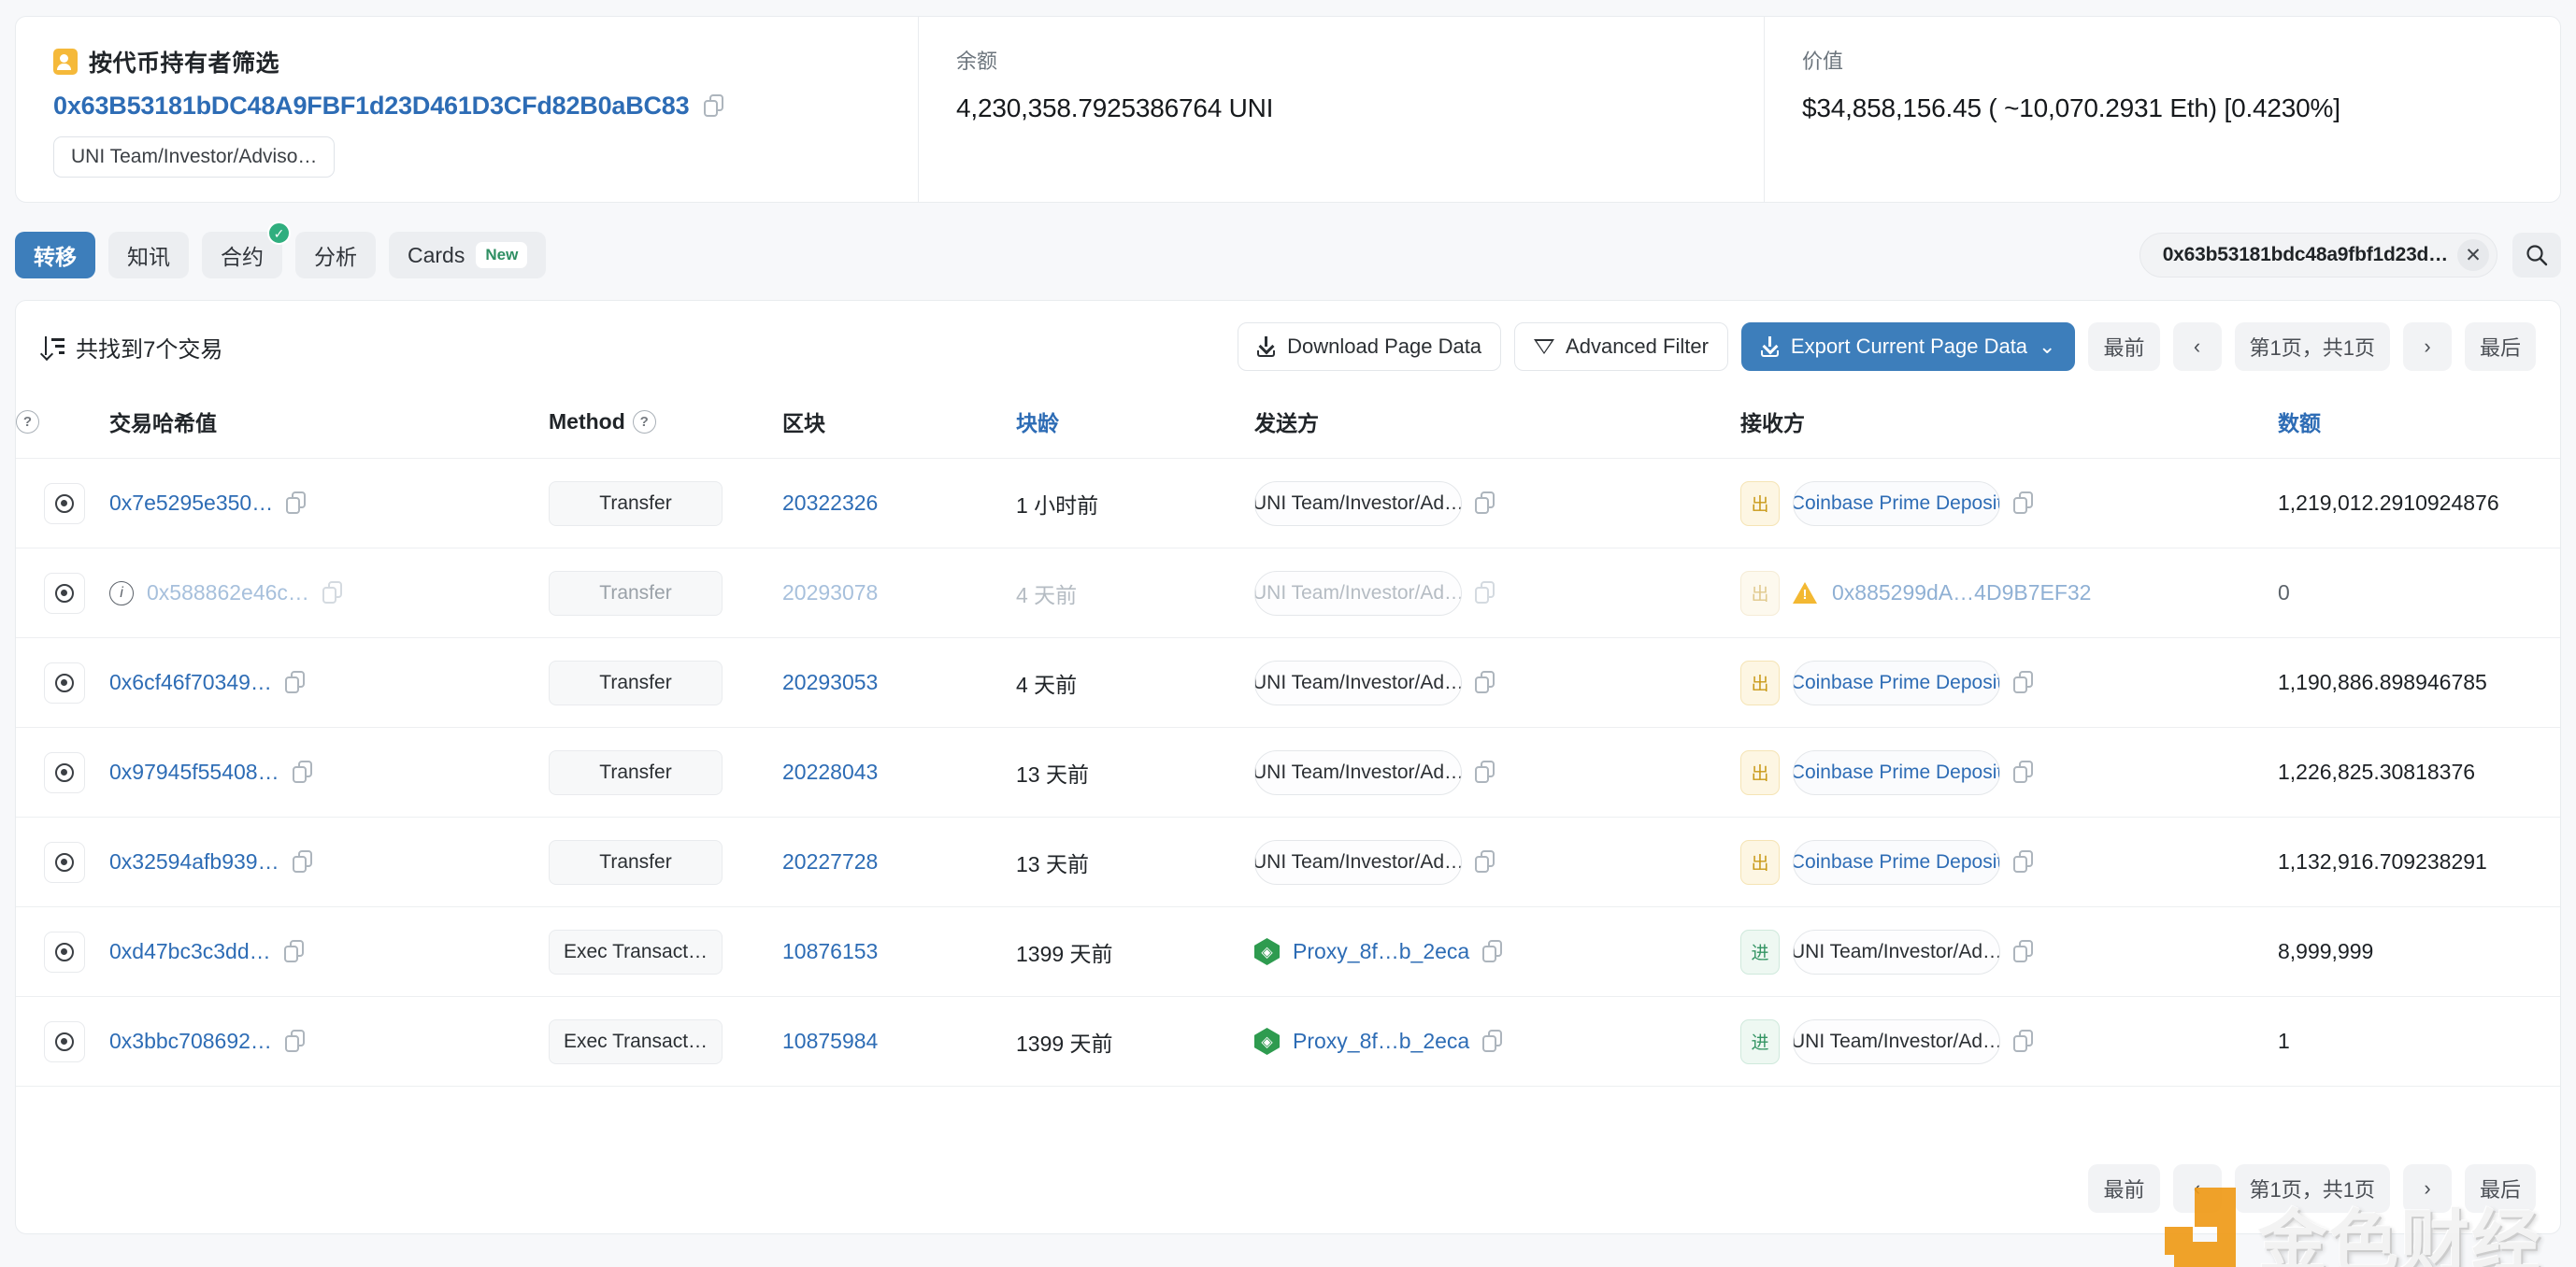 The width and height of the screenshot is (2576, 1267). Describe the element at coordinates (1135, 1042) in the screenshot. I see `cell-content: 1399 天前` at that location.